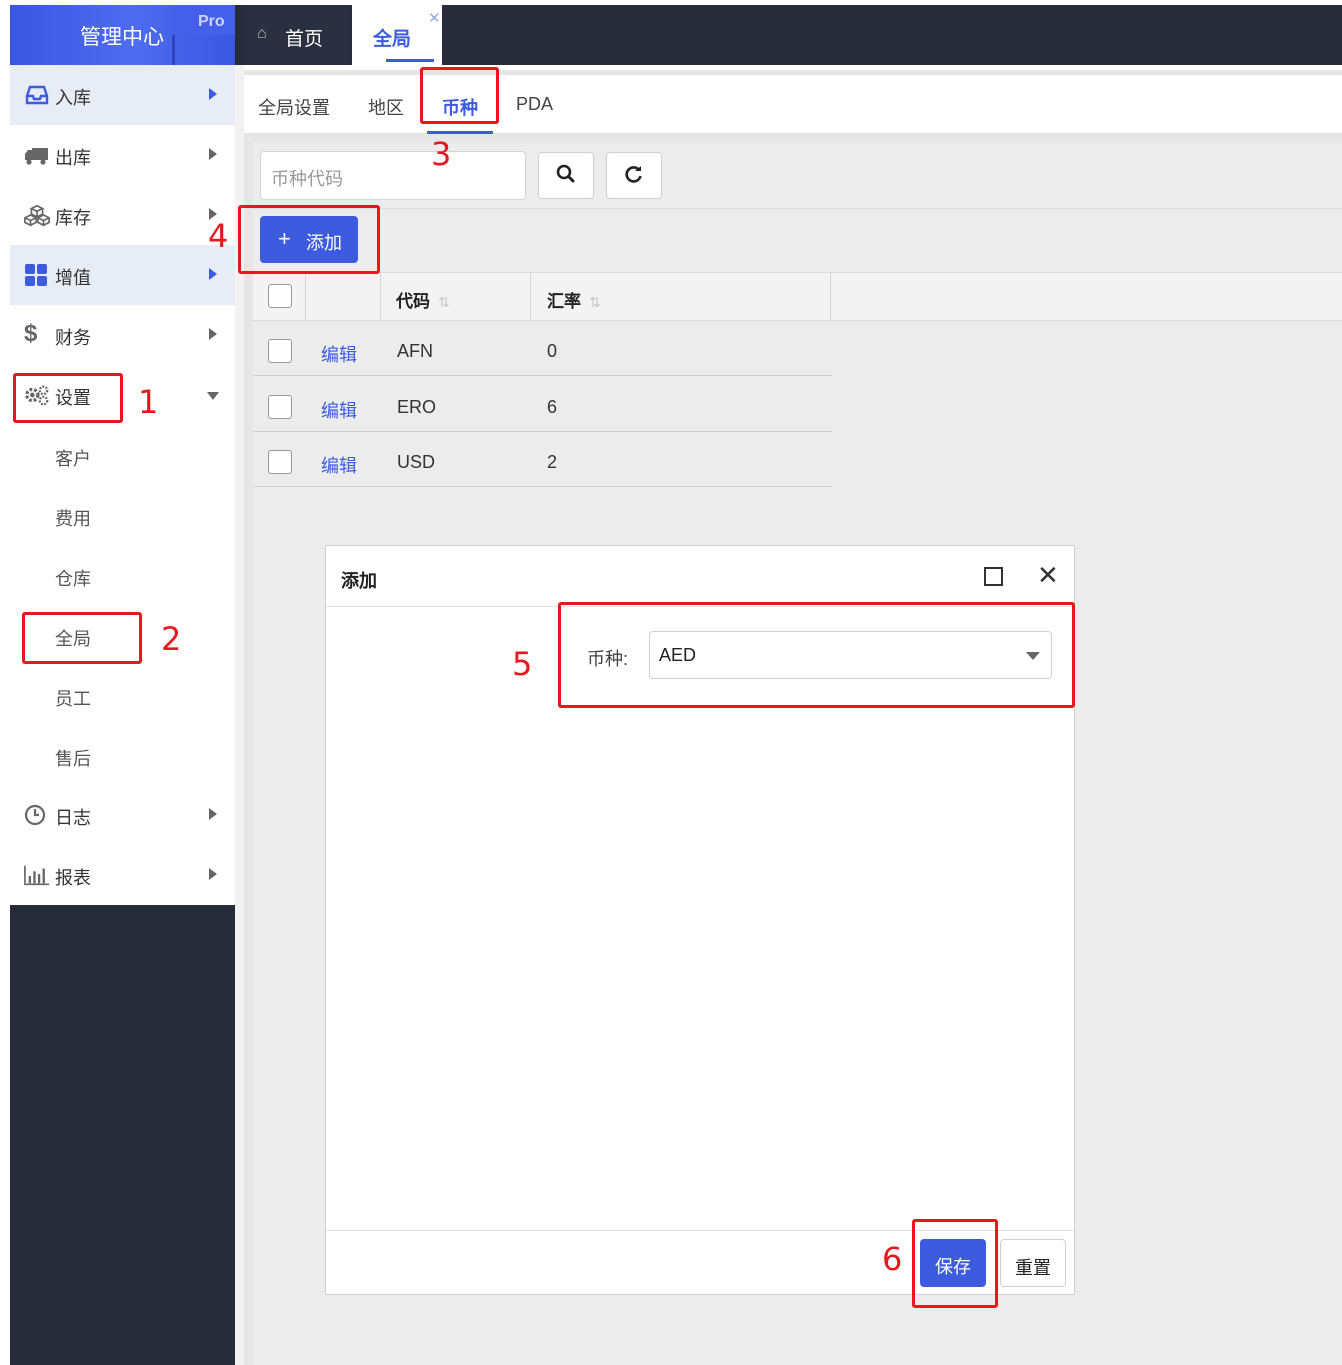 The width and height of the screenshot is (1342, 1365). What do you see at coordinates (393, 175) in the screenshot?
I see `search-input: 币种代码` at bounding box center [393, 175].